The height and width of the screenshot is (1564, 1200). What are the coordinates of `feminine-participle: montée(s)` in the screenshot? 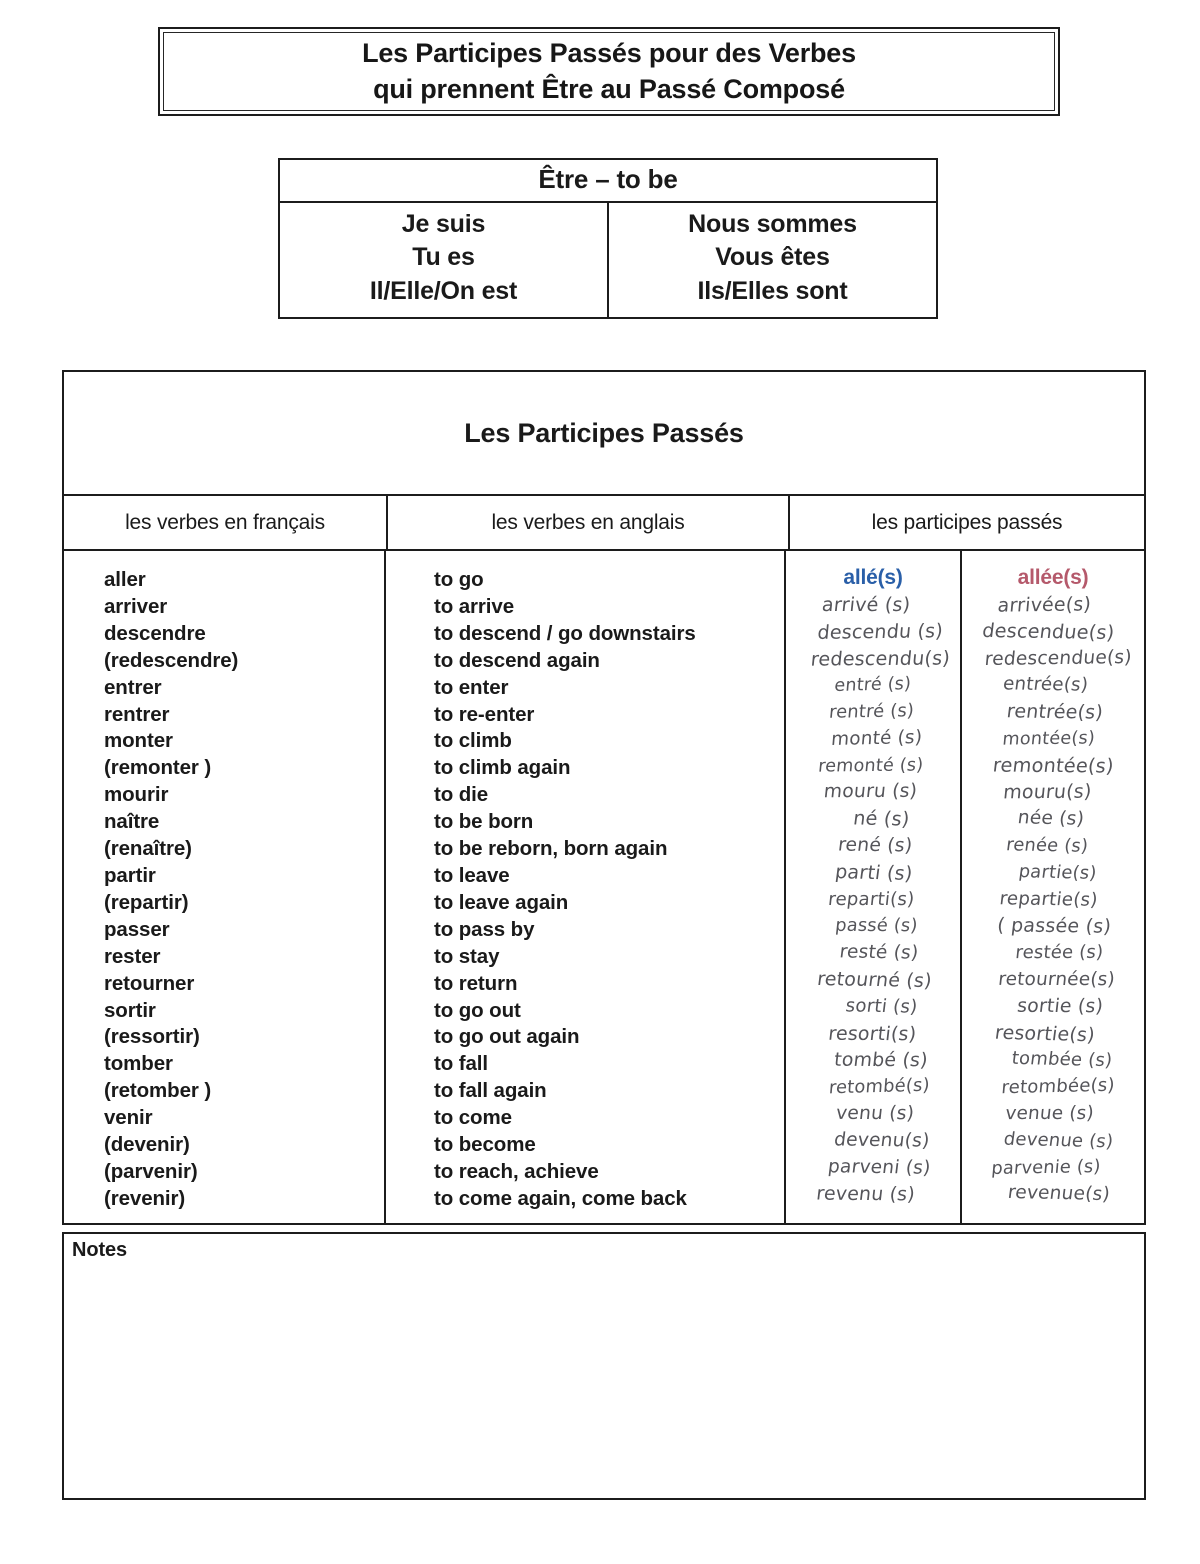 It's located at (1048, 739).